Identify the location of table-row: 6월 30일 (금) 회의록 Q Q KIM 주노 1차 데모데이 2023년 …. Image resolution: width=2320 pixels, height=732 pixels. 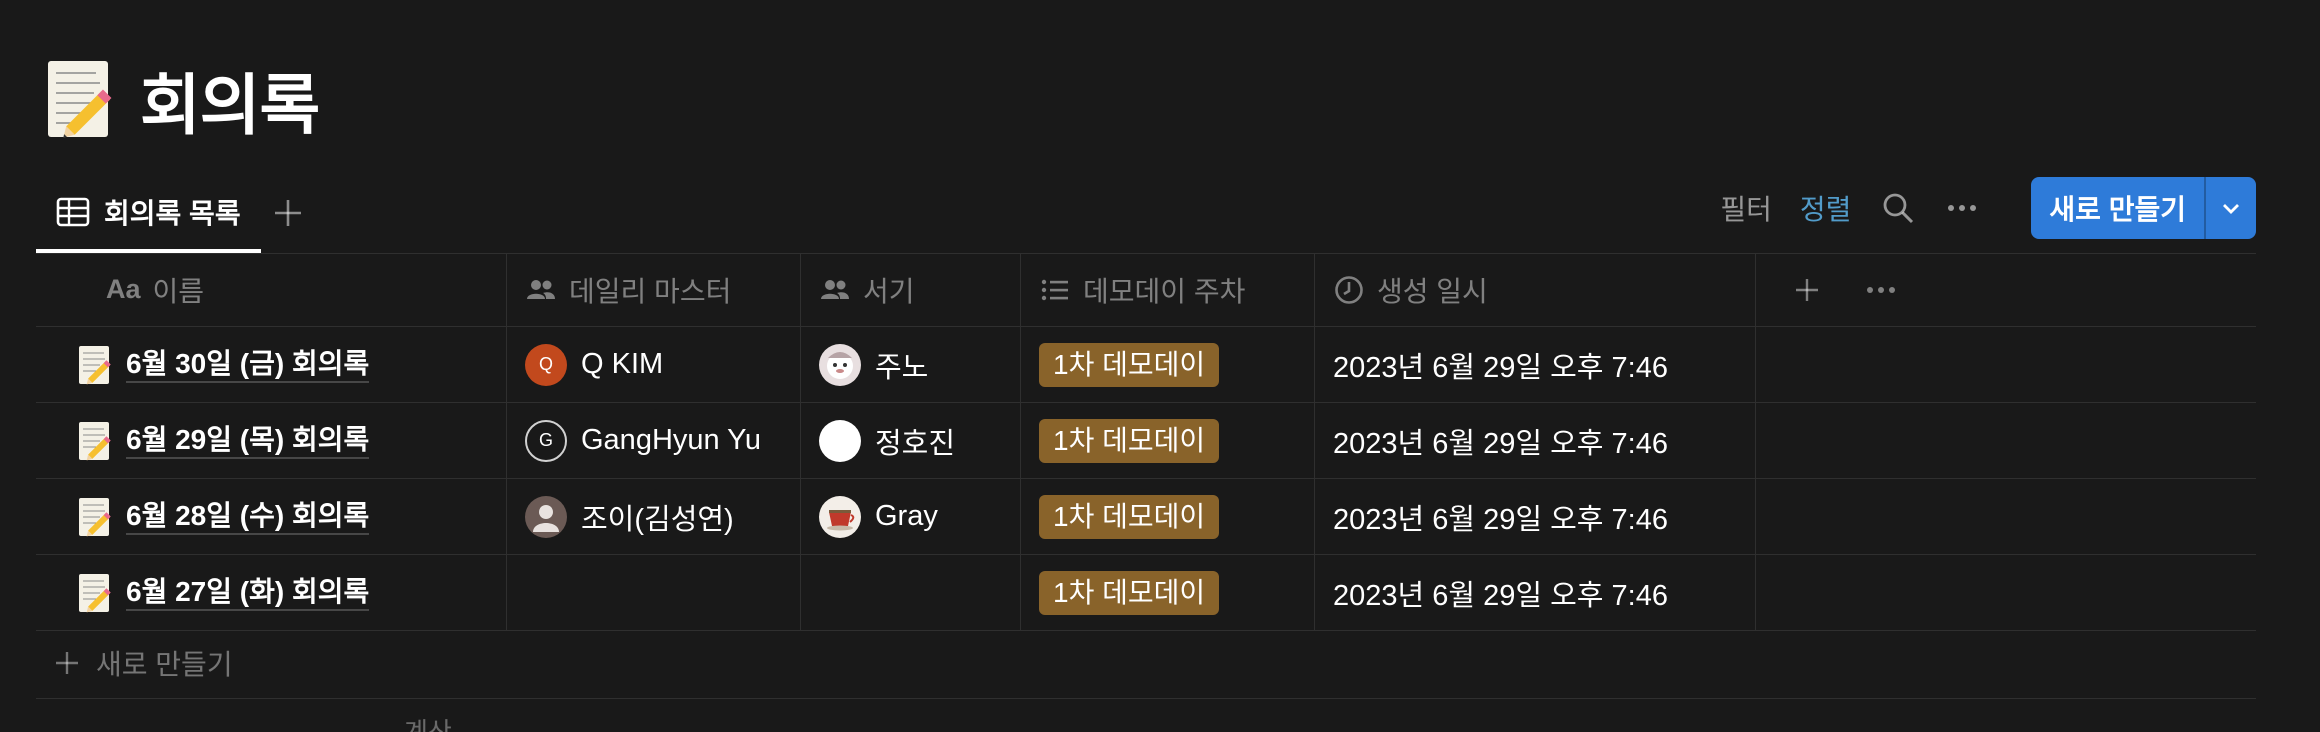
(1146, 365).